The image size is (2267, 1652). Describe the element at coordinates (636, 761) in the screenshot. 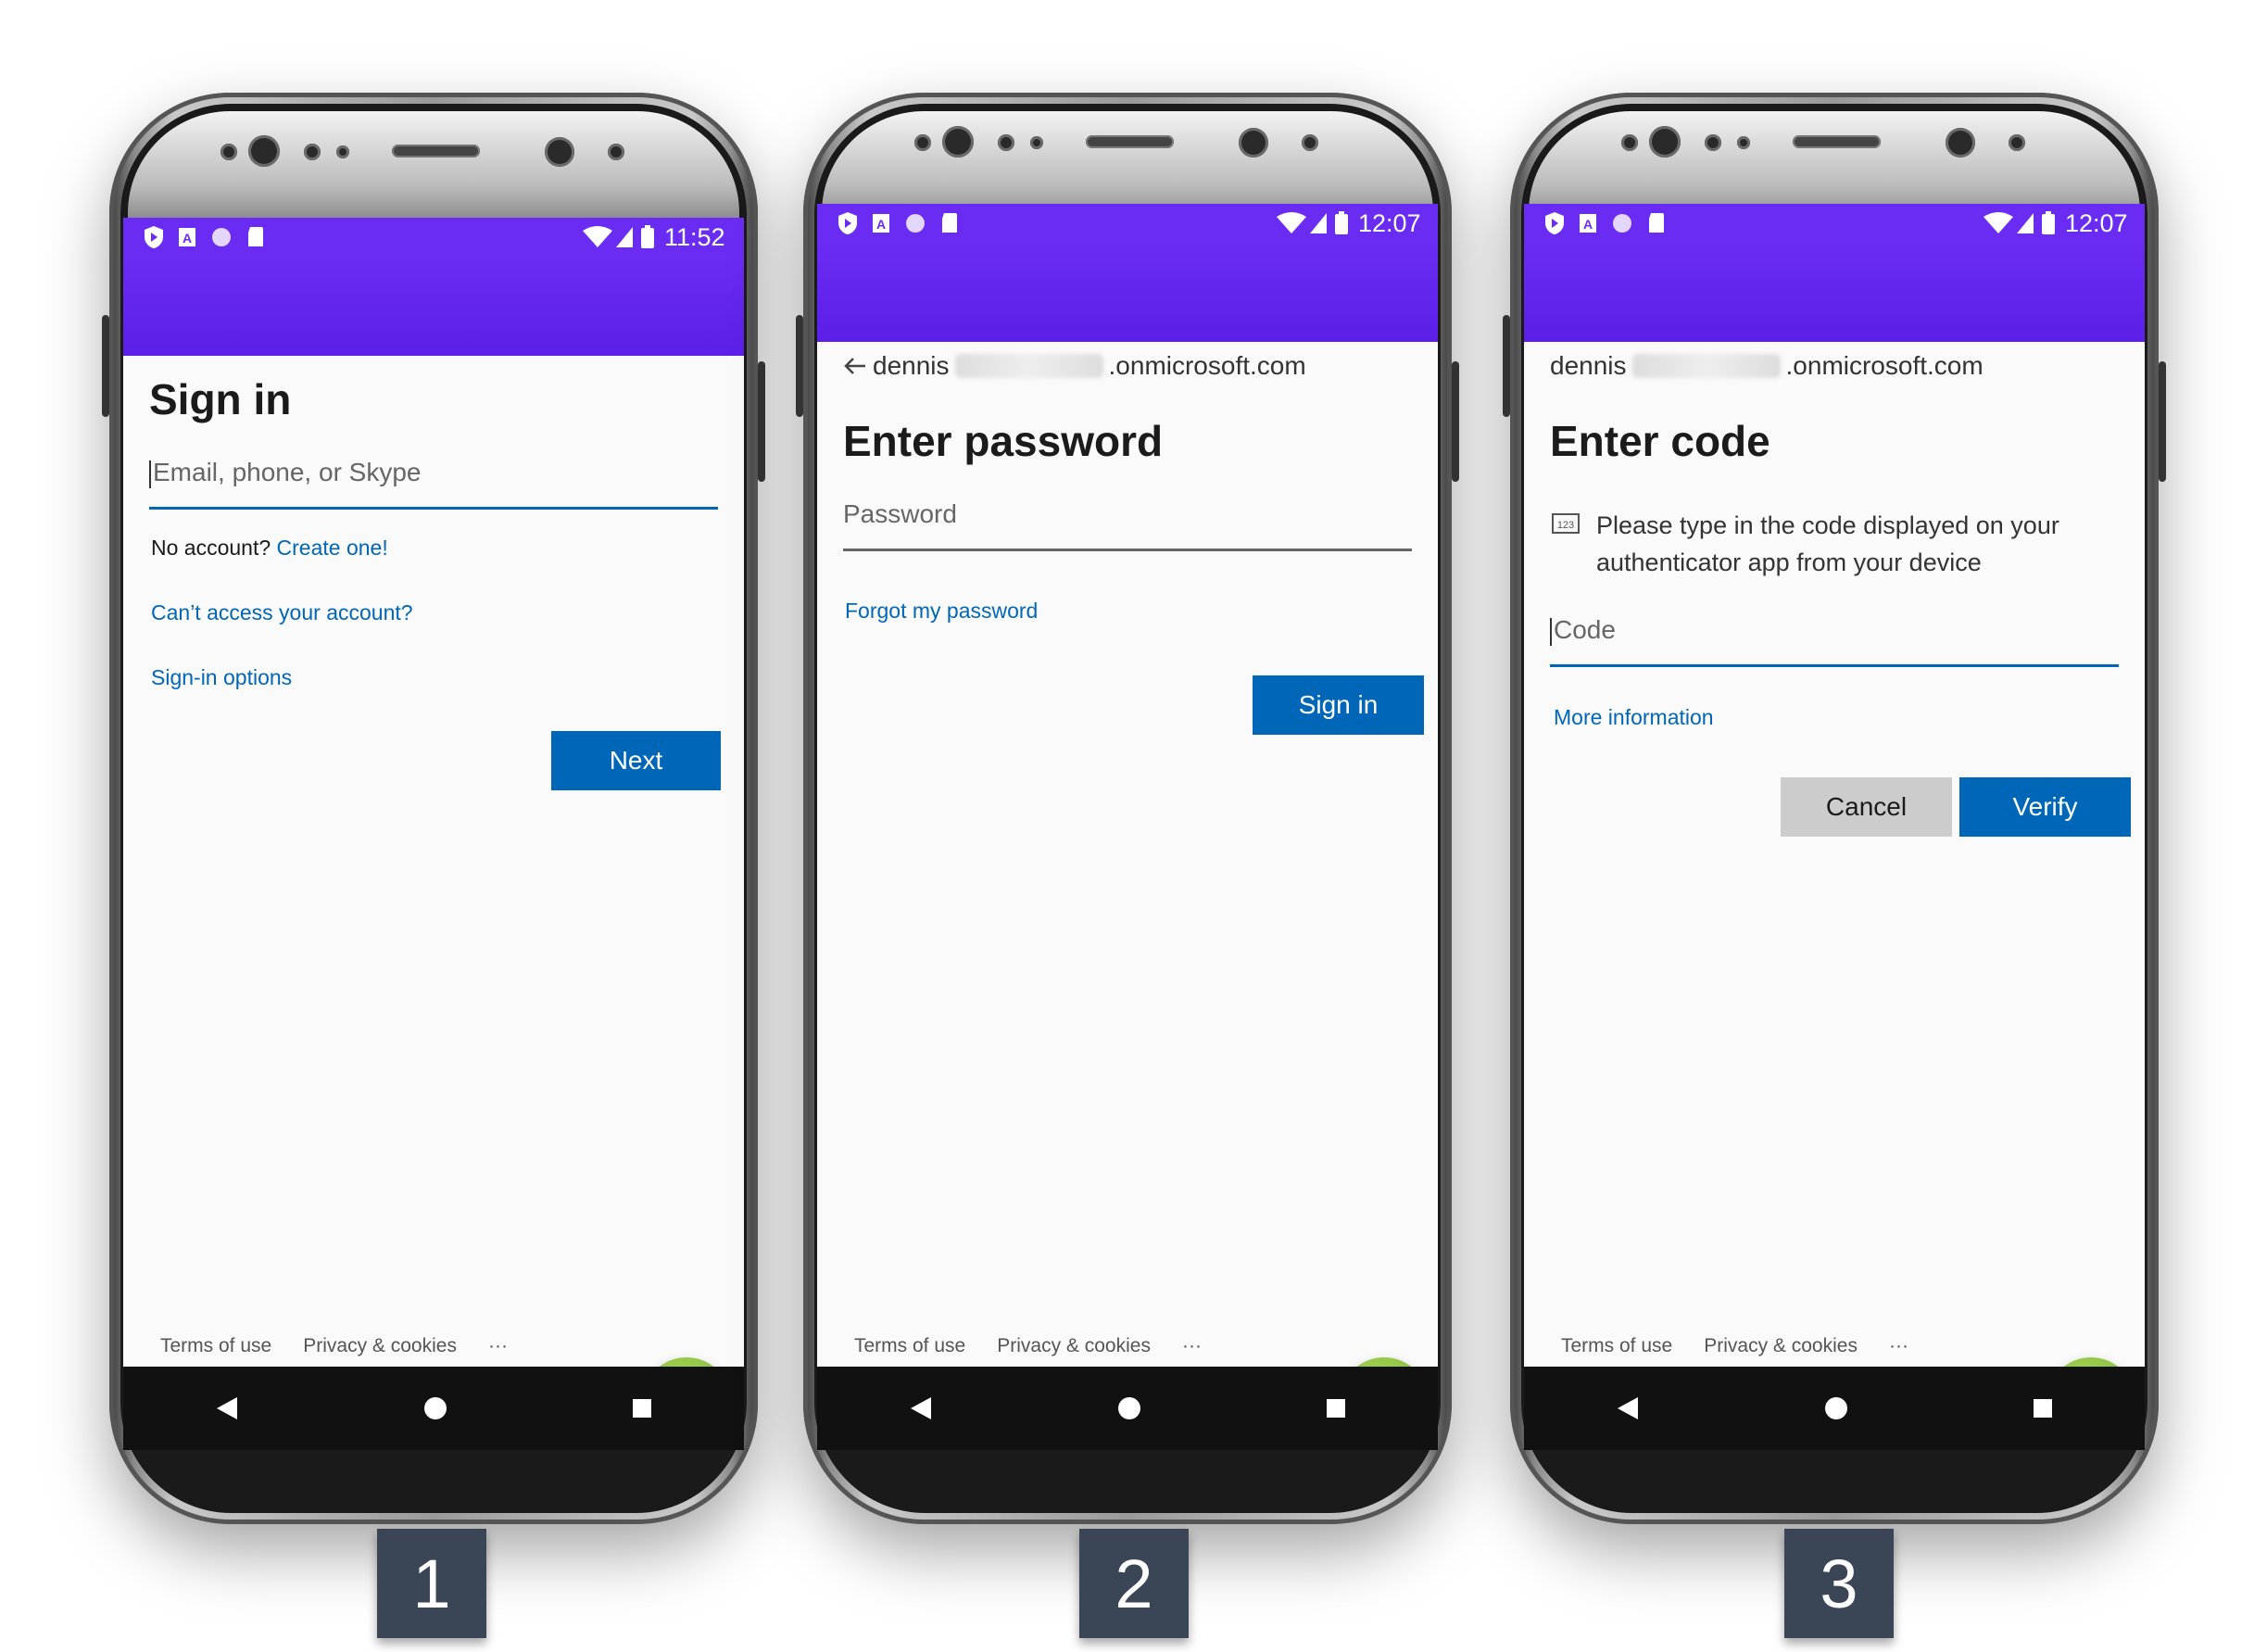

I see `next-button: Next` at that location.